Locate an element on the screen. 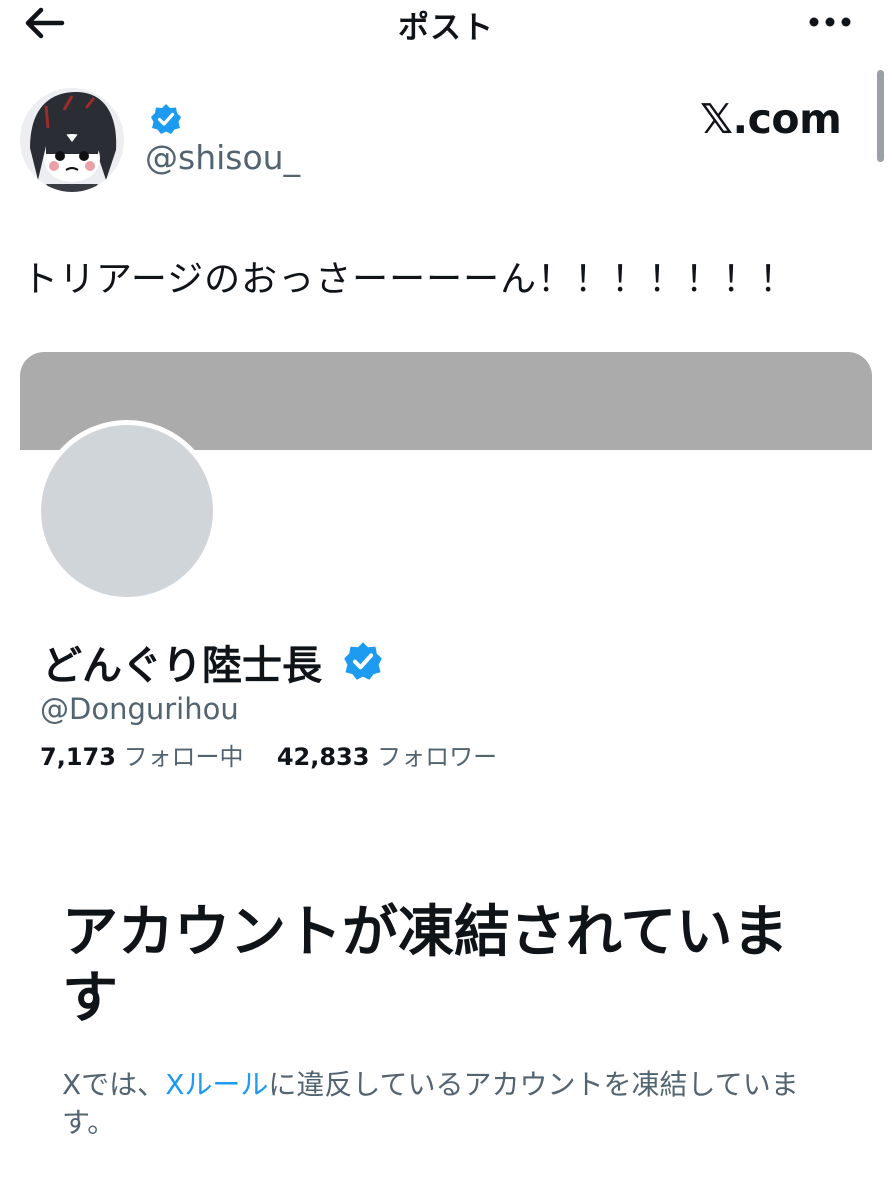 The image size is (892, 1200). following-label: フォロー中 is located at coordinates (184, 757).